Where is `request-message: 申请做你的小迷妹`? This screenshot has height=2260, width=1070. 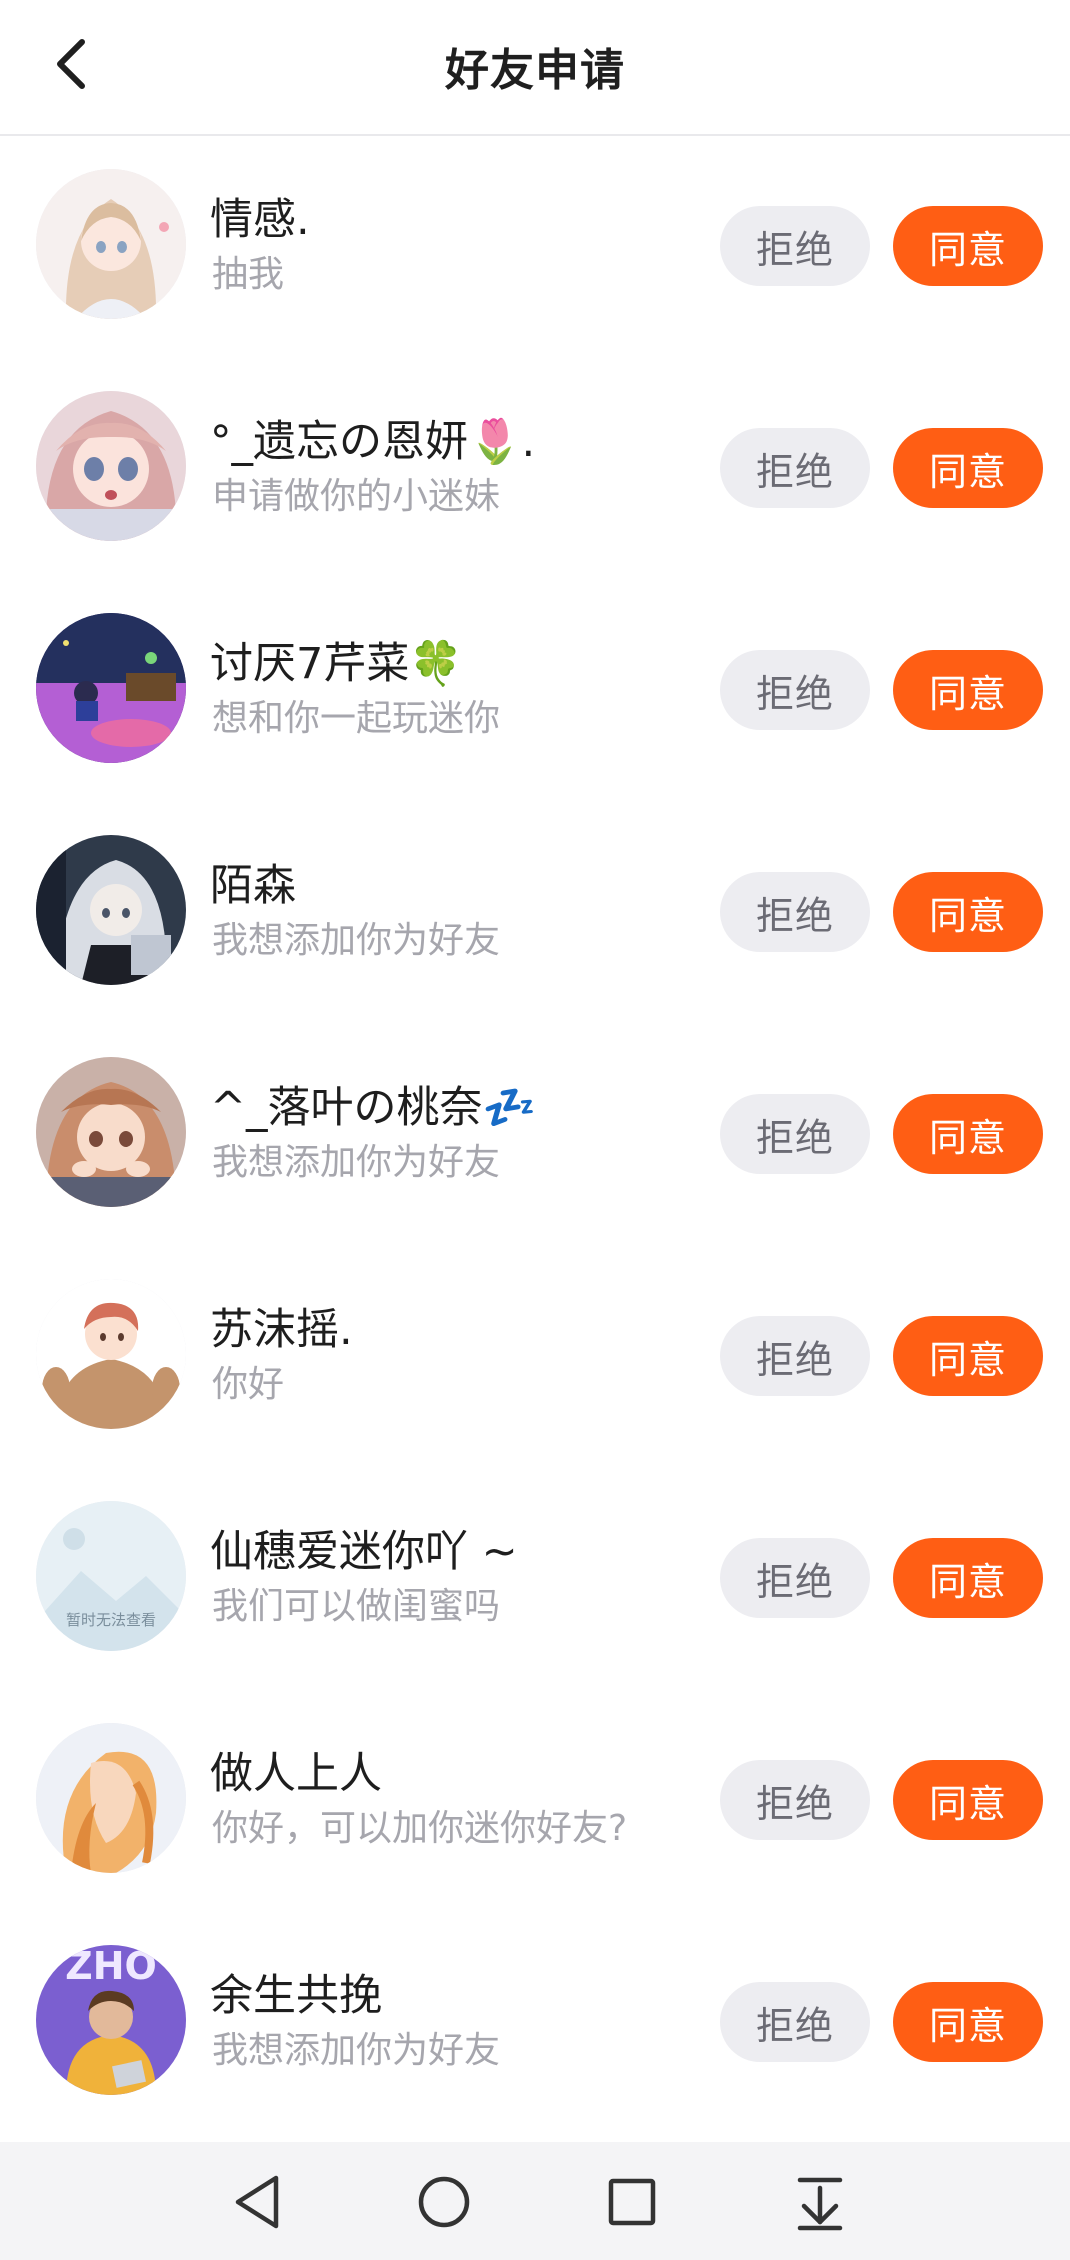
request-message: 申请做你的小迷妹 is located at coordinates (356, 496).